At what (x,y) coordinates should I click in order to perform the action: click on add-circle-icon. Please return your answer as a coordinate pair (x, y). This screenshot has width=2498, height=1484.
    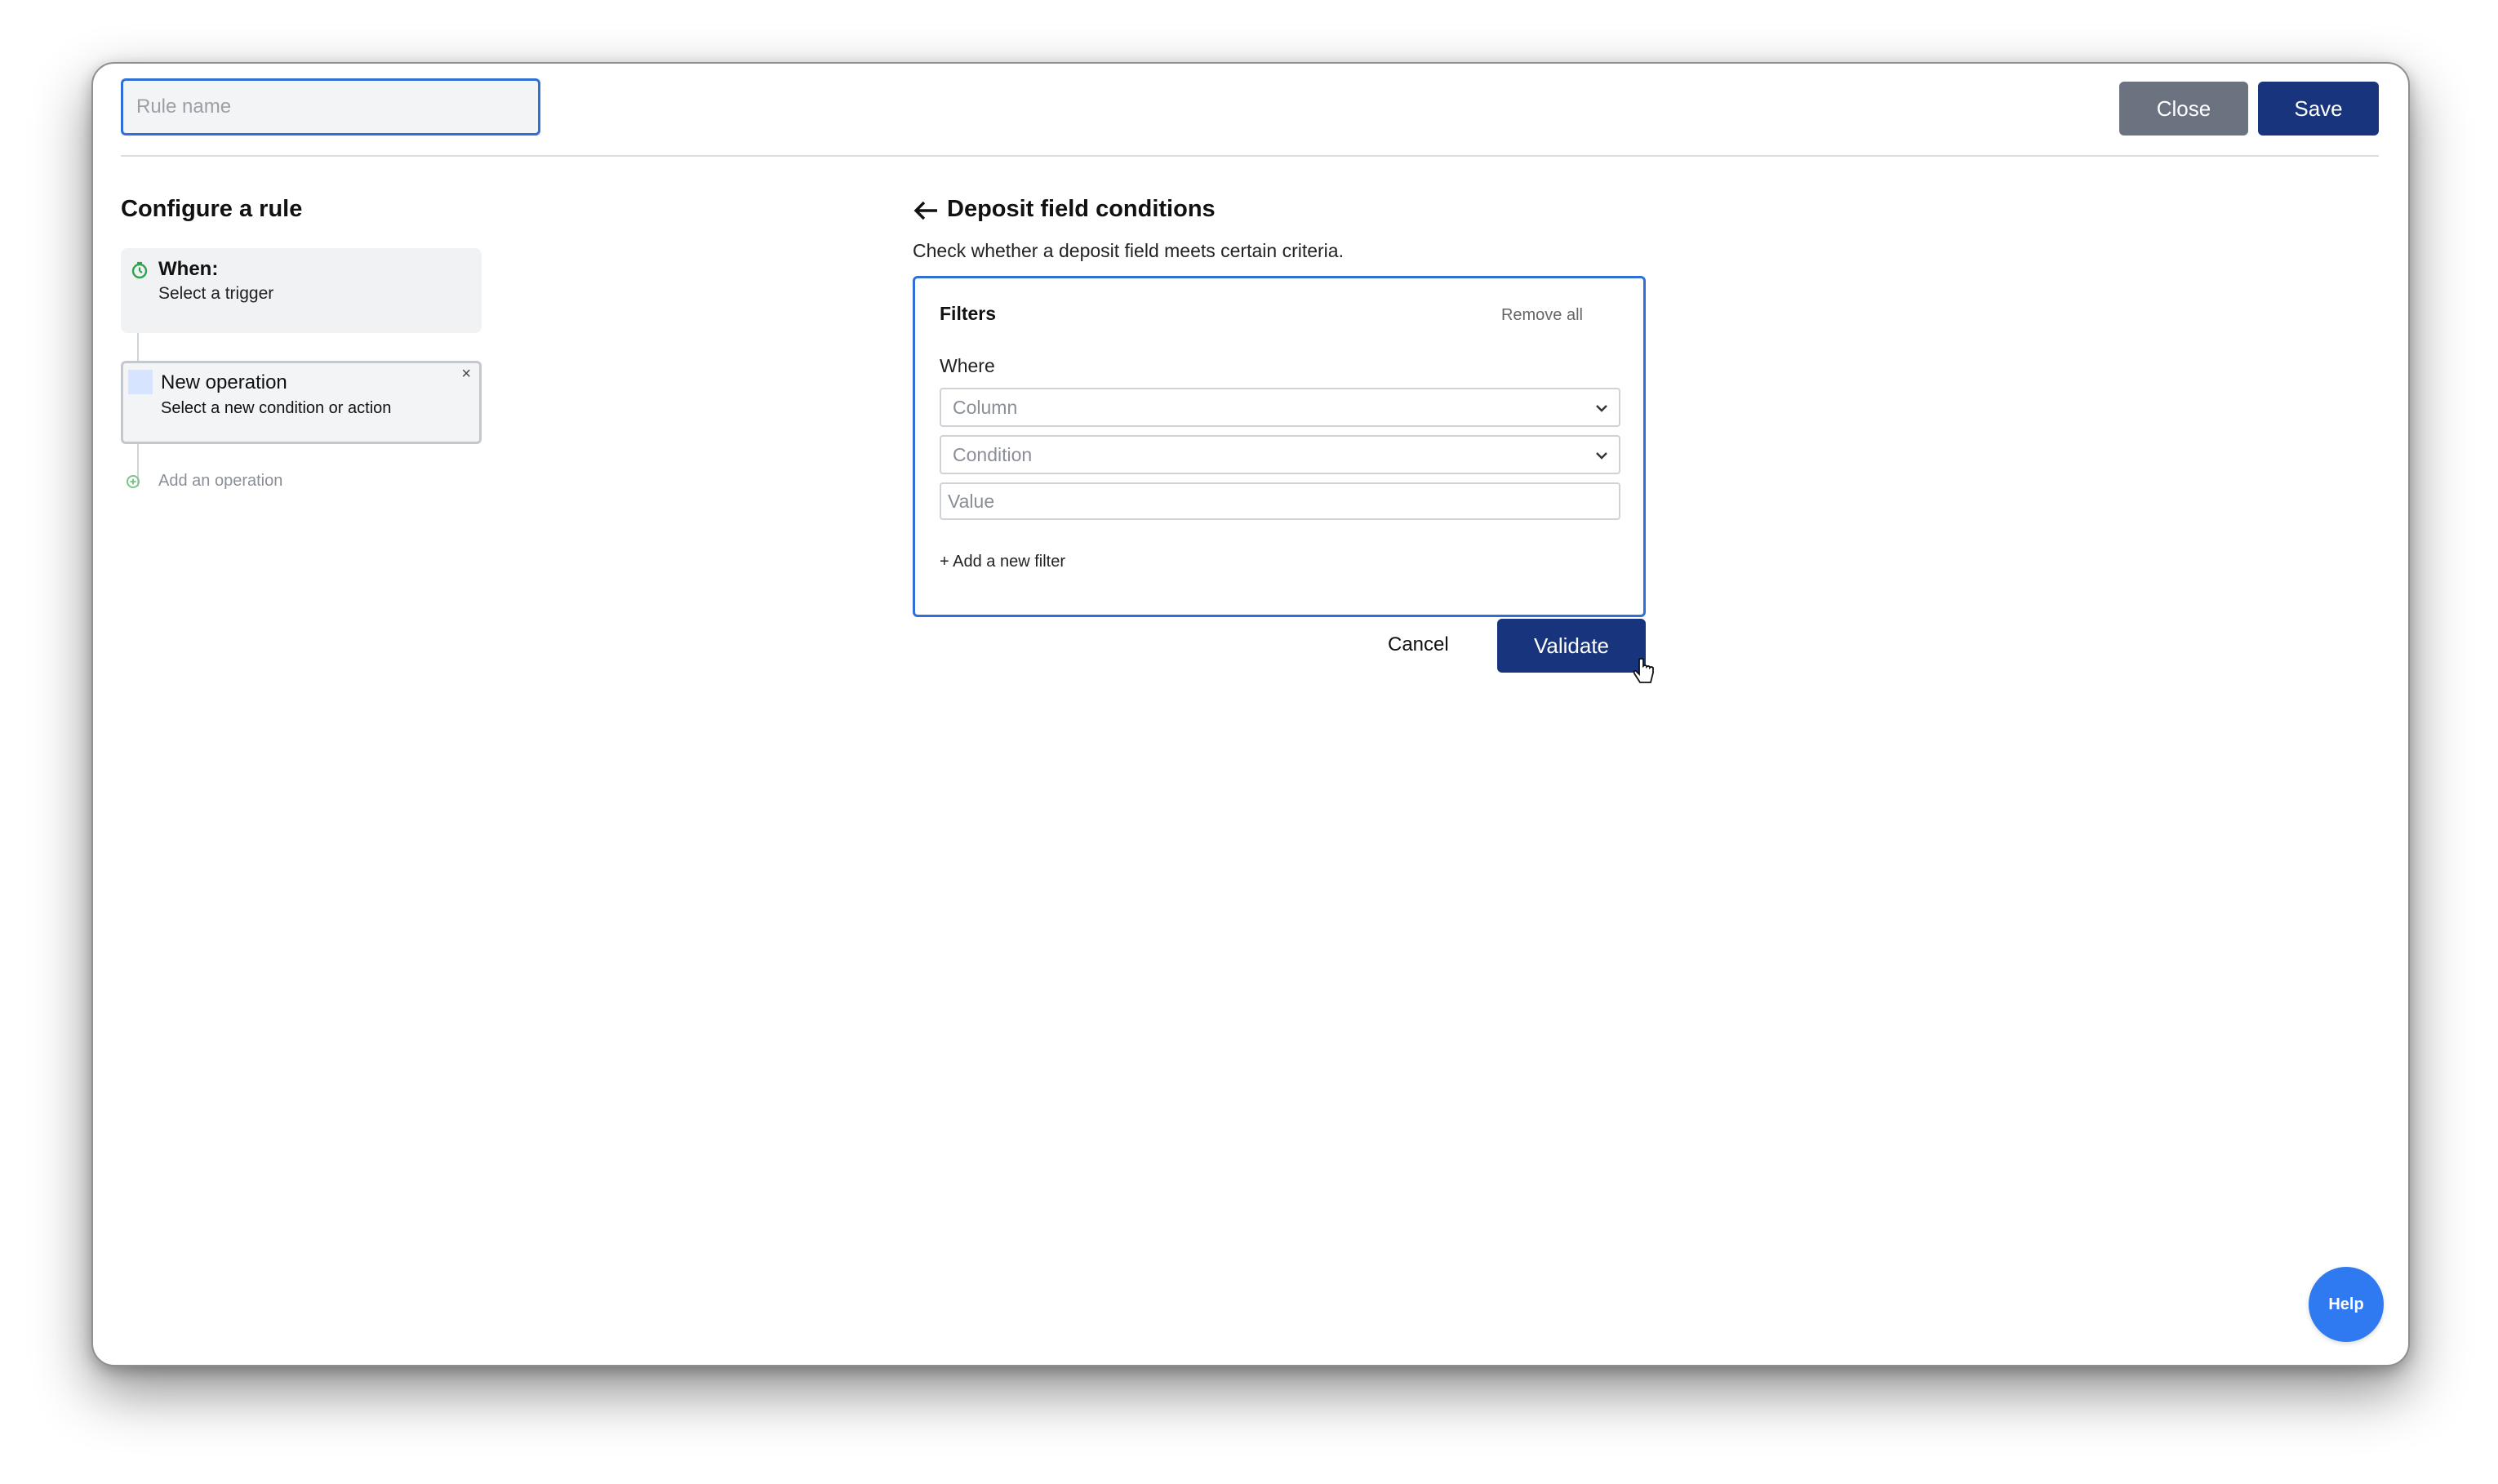
    Looking at the image, I should click on (133, 481).